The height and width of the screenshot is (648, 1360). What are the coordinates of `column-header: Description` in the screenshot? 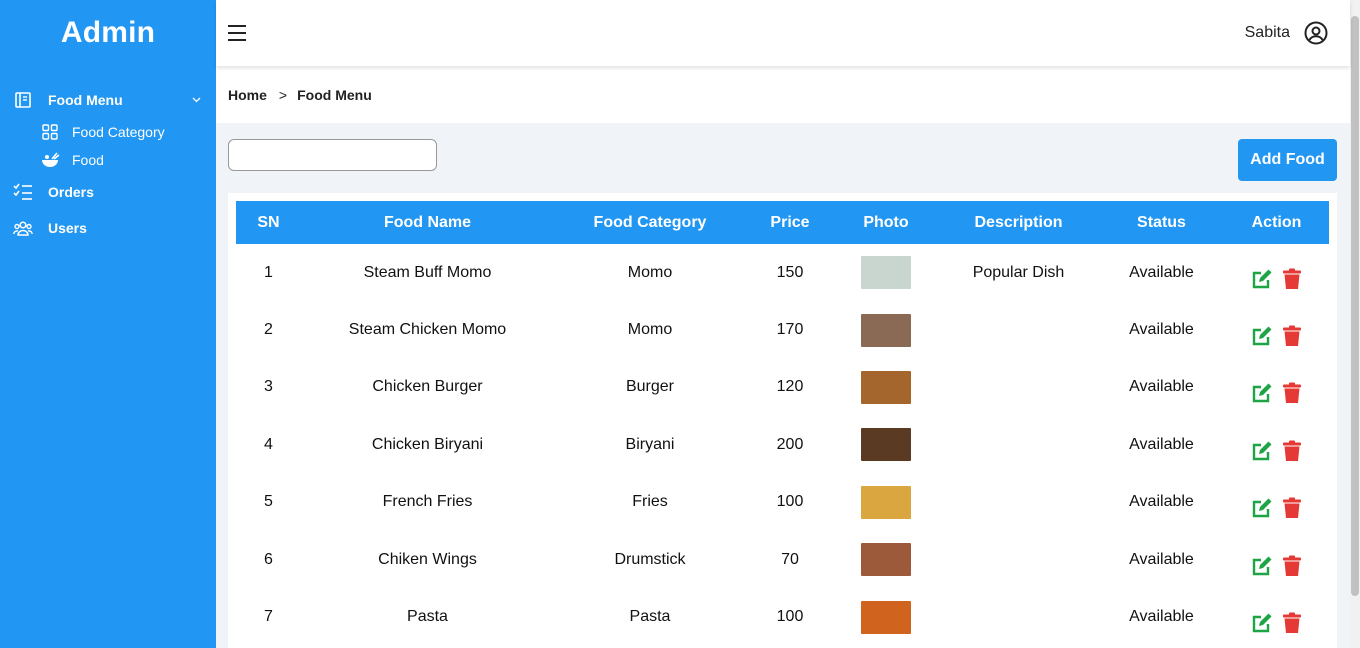 It's located at (1018, 222).